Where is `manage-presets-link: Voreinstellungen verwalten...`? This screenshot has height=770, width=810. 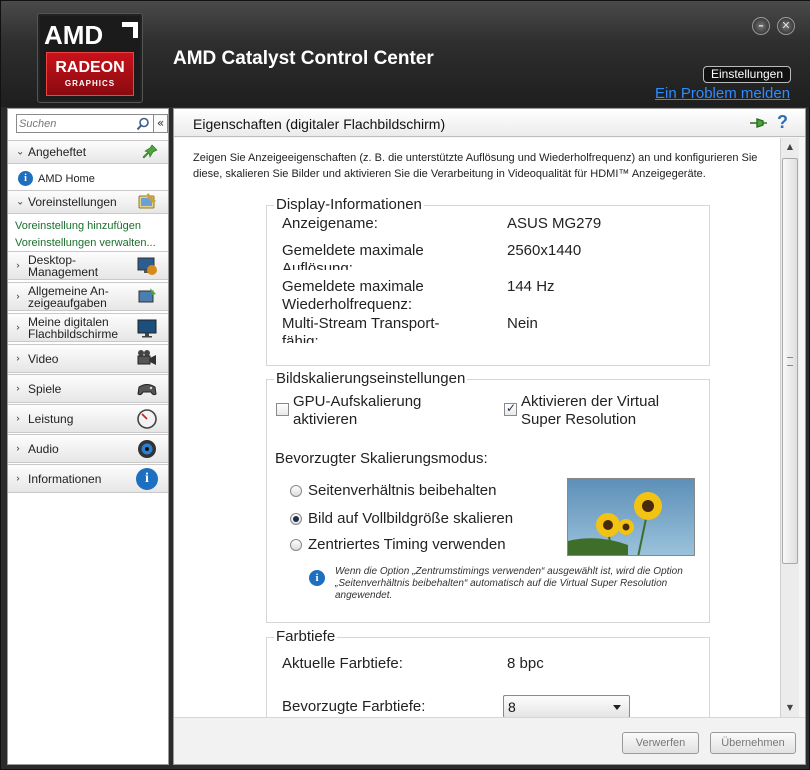
manage-presets-link: Voreinstellungen verwalten... is located at coordinates (85, 243).